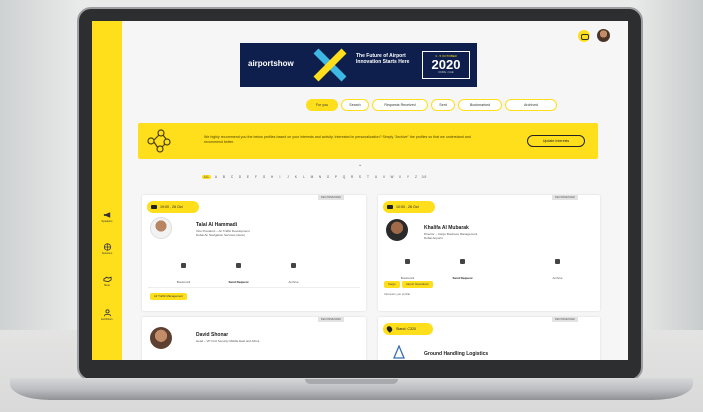 The width and height of the screenshot is (703, 412). What do you see at coordinates (360, 177) in the screenshot?
I see `alphabet-letter: S` at bounding box center [360, 177].